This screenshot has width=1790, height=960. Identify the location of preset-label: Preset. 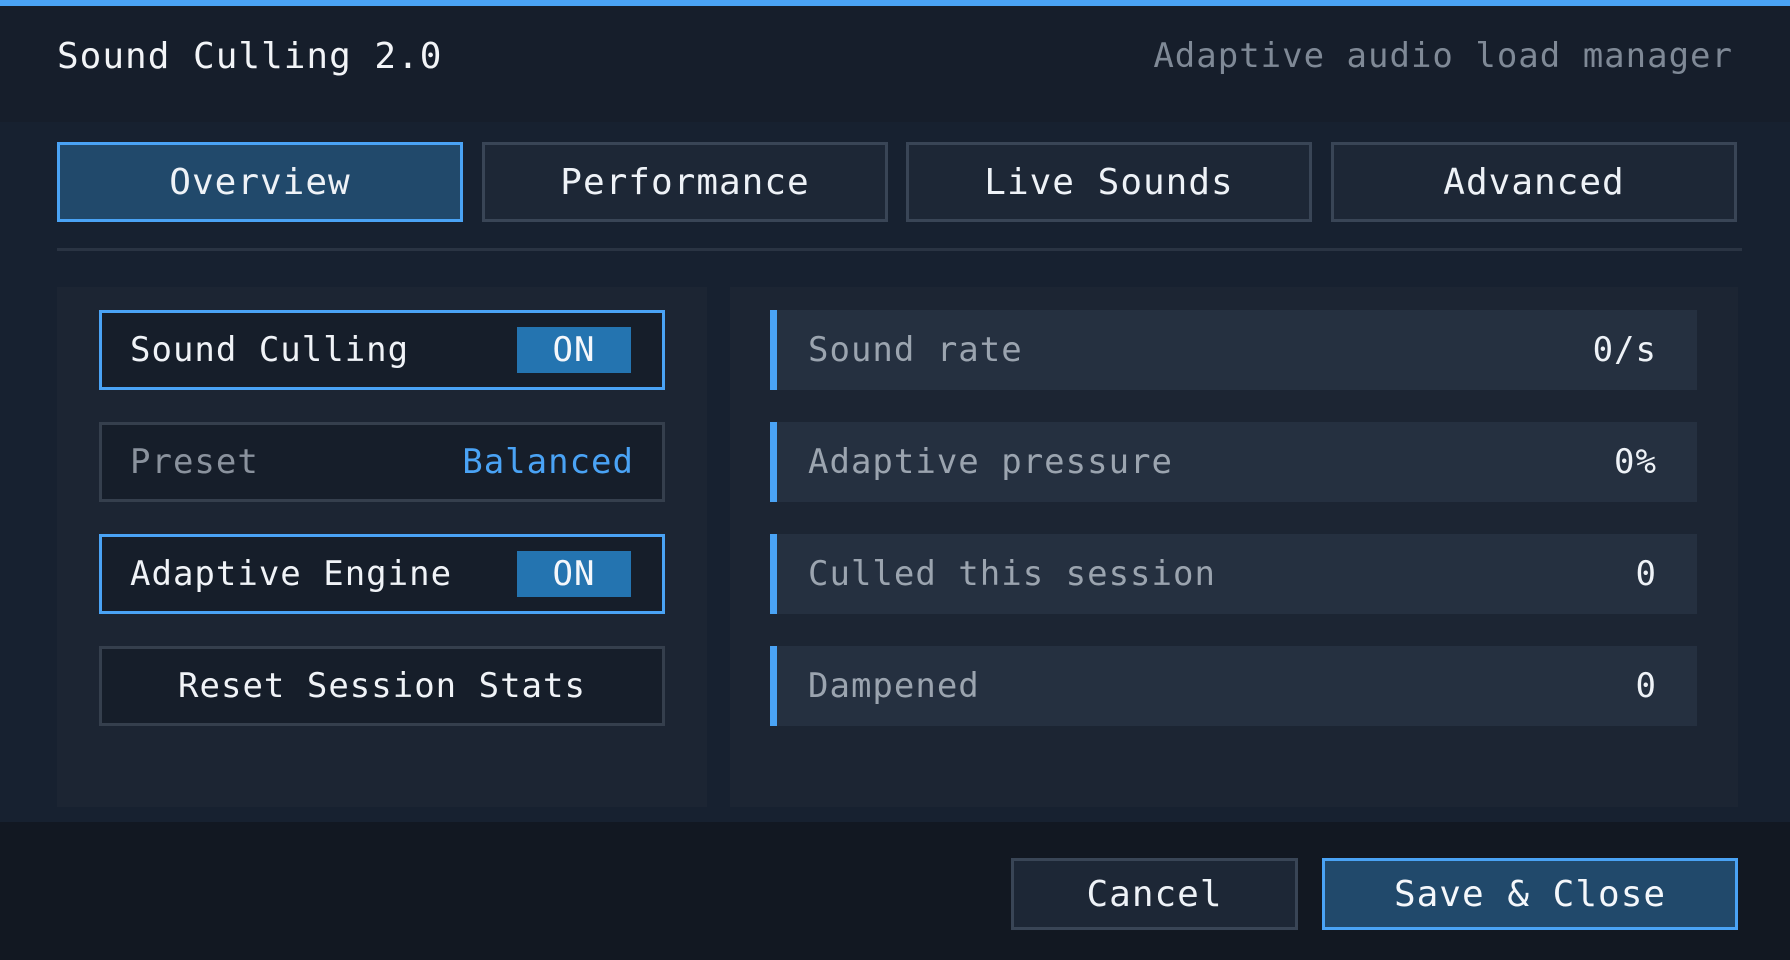
(194, 462).